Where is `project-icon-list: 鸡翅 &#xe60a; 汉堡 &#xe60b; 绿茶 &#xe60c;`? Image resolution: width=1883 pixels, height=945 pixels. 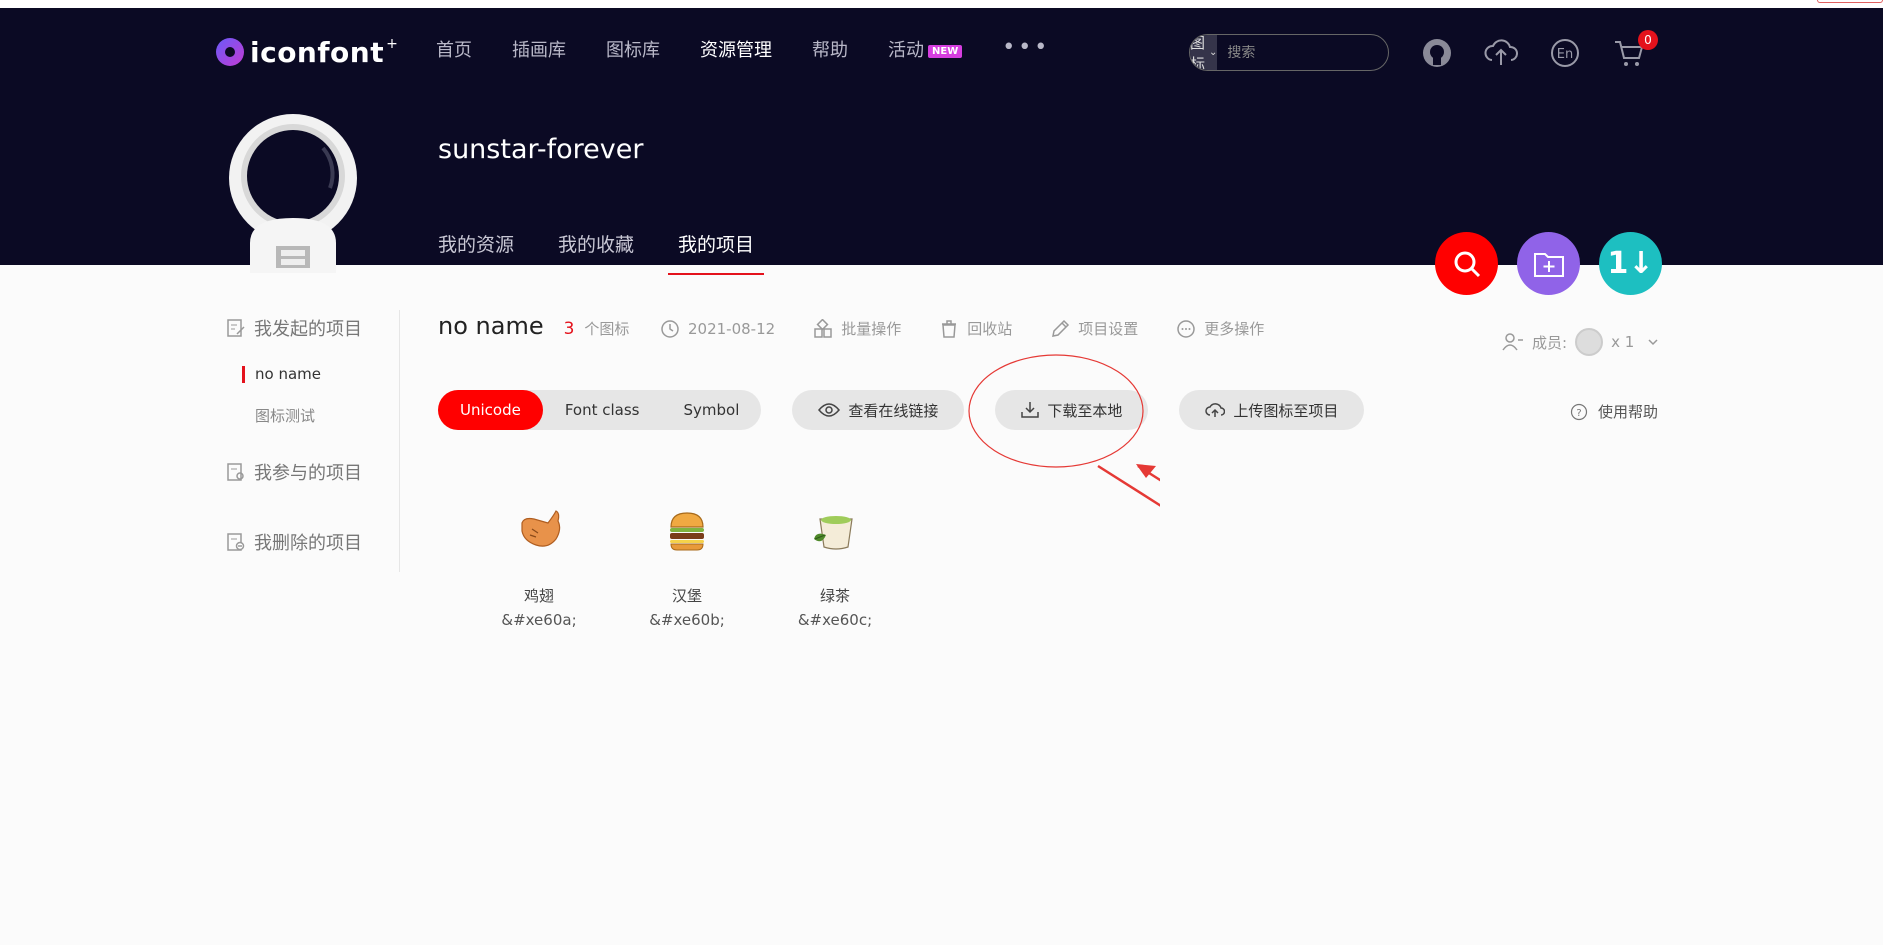 project-icon-list: 鸡翅 &#xe60a; 汉堡 &#xe60b; 绿茶 &#xe60c; is located at coordinates (687, 569).